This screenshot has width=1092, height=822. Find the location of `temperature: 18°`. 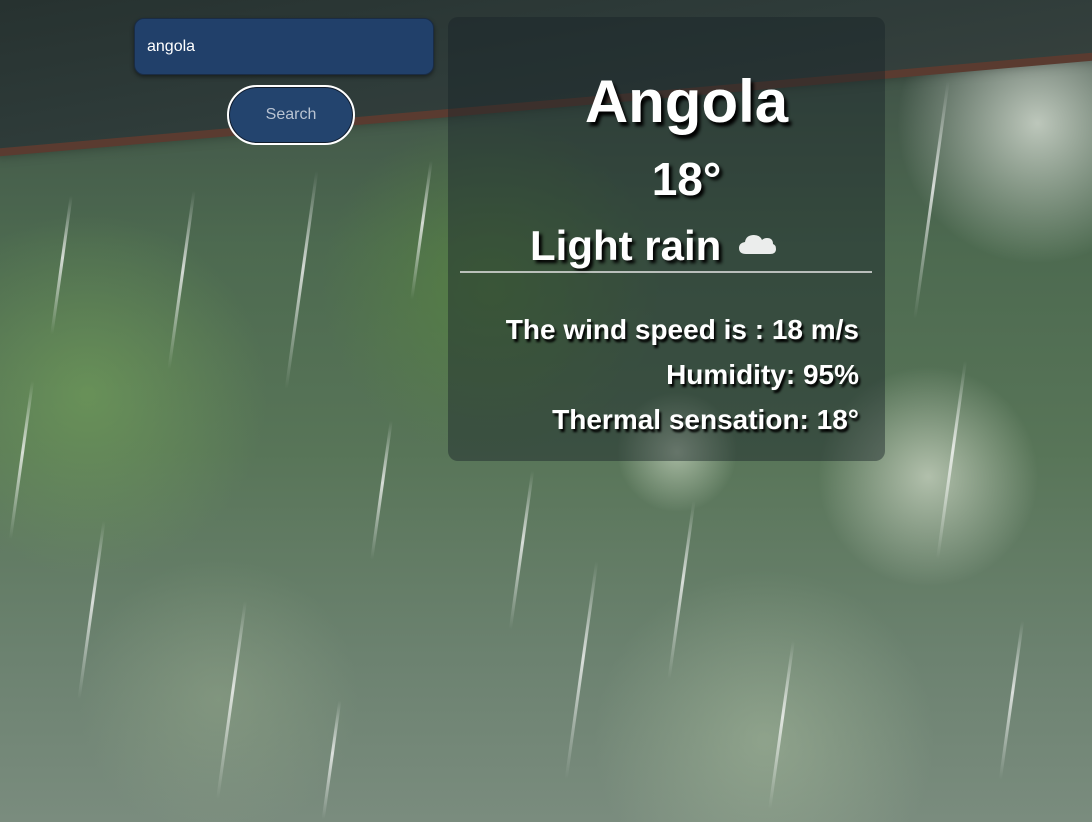

temperature: 18° is located at coordinates (686, 179).